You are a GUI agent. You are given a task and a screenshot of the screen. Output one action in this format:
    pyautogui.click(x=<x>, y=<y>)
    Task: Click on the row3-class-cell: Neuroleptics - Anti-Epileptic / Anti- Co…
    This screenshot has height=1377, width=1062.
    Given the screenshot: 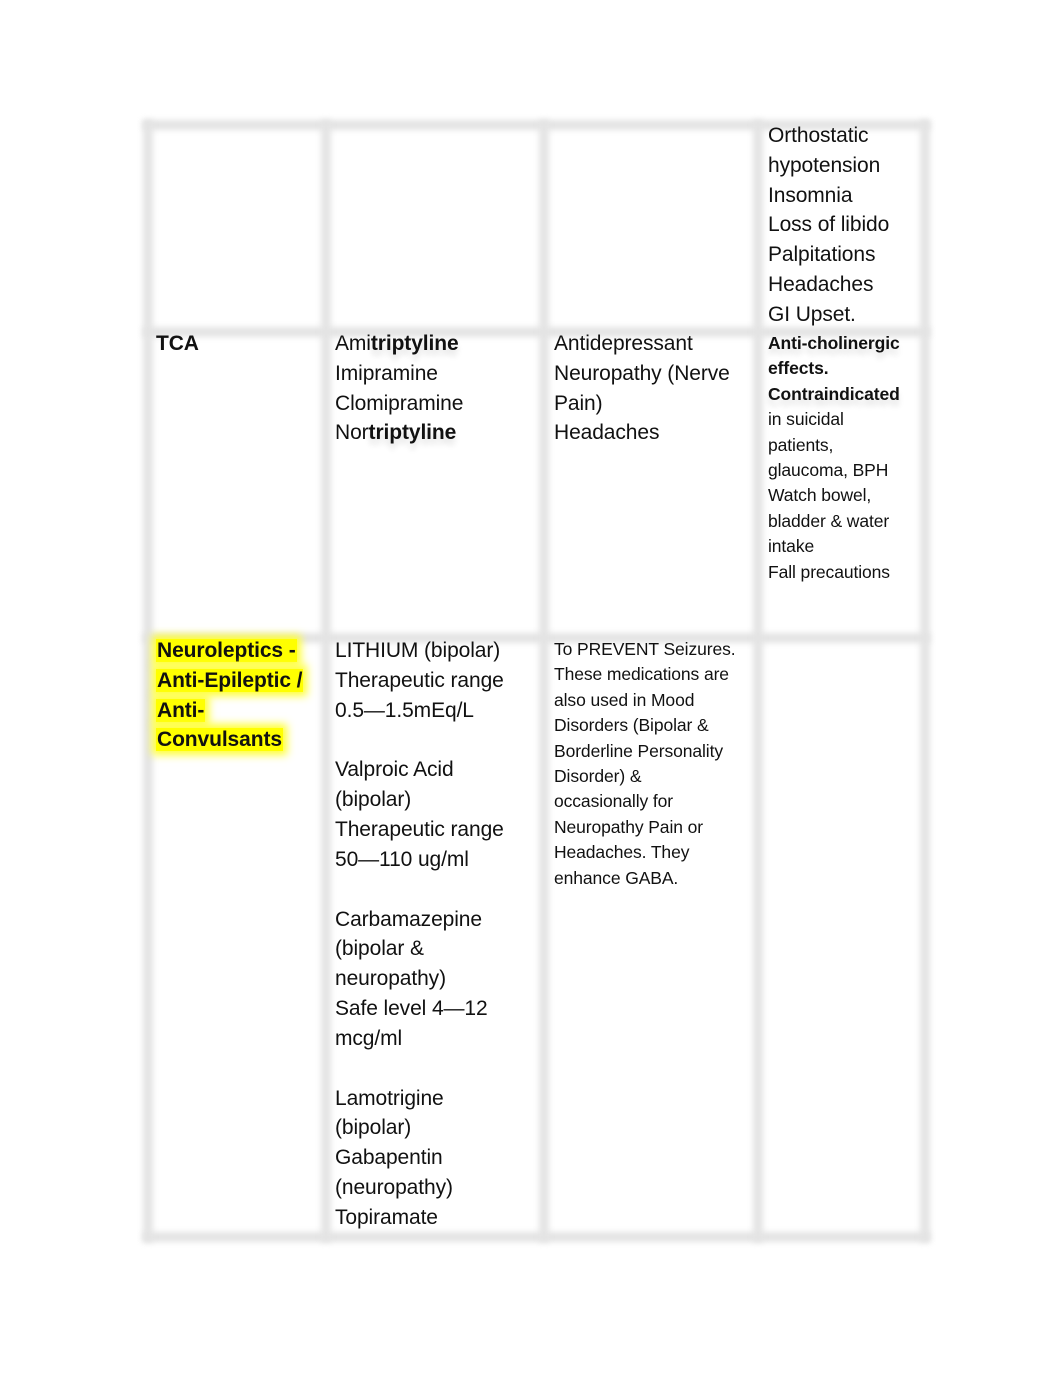 What is the action you would take?
    pyautogui.click(x=238, y=695)
    